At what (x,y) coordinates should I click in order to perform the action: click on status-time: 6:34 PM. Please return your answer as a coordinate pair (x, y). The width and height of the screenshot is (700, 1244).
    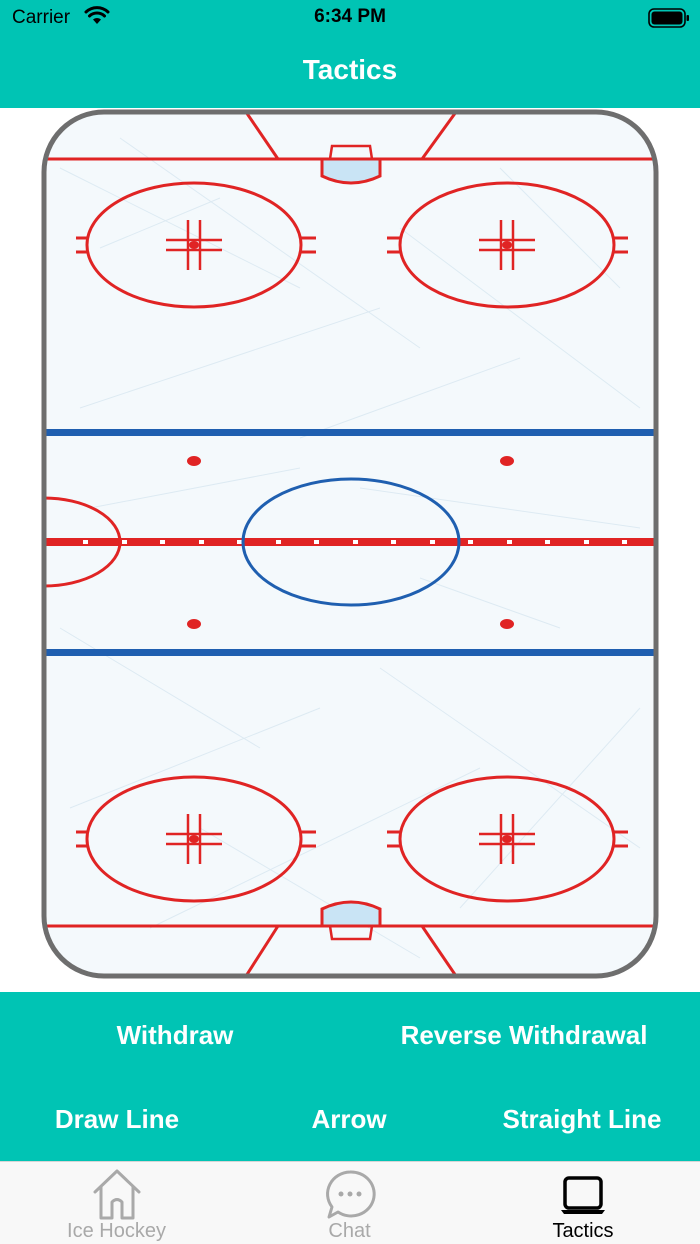
    Looking at the image, I should click on (350, 16).